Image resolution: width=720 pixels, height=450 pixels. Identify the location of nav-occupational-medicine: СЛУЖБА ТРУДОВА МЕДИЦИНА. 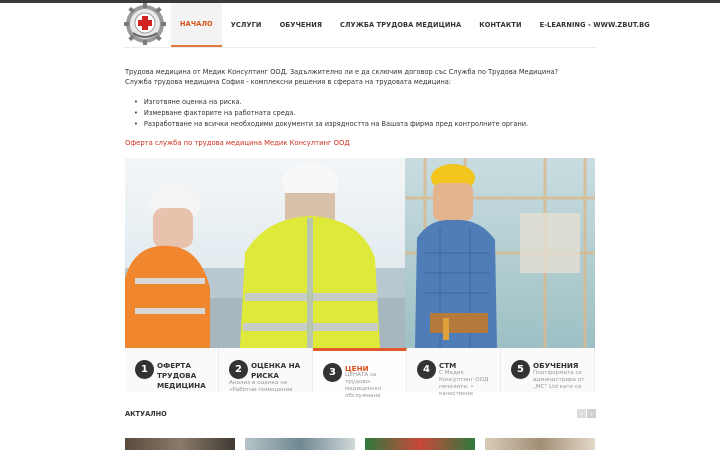
(400, 25).